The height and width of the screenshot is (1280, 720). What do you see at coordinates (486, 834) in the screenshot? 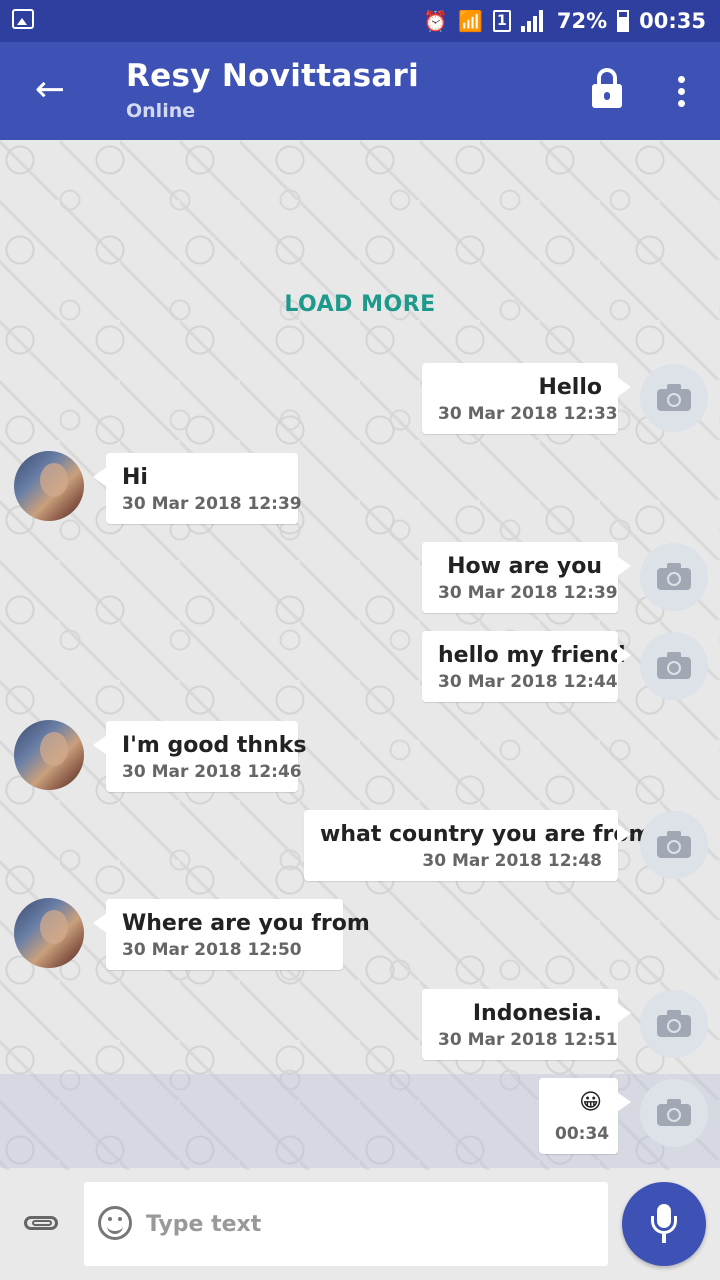
I see `message-text: what country you are from` at bounding box center [486, 834].